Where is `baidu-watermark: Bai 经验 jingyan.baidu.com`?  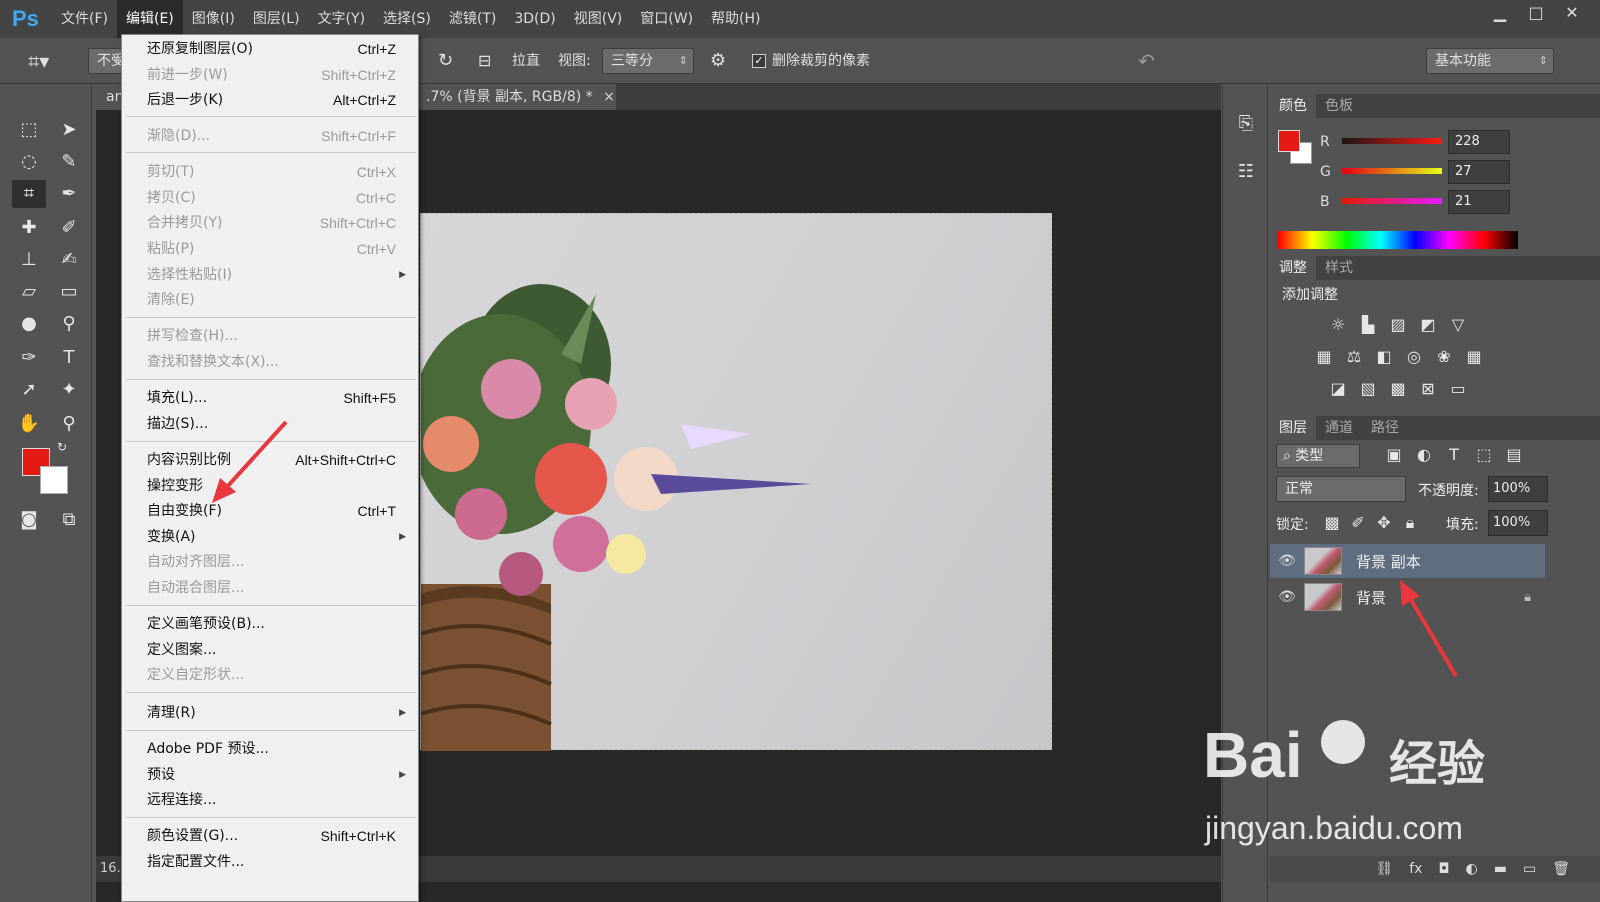
baidu-watermark: Bai 经验 jingyan.baidu.com is located at coordinates (1353, 788).